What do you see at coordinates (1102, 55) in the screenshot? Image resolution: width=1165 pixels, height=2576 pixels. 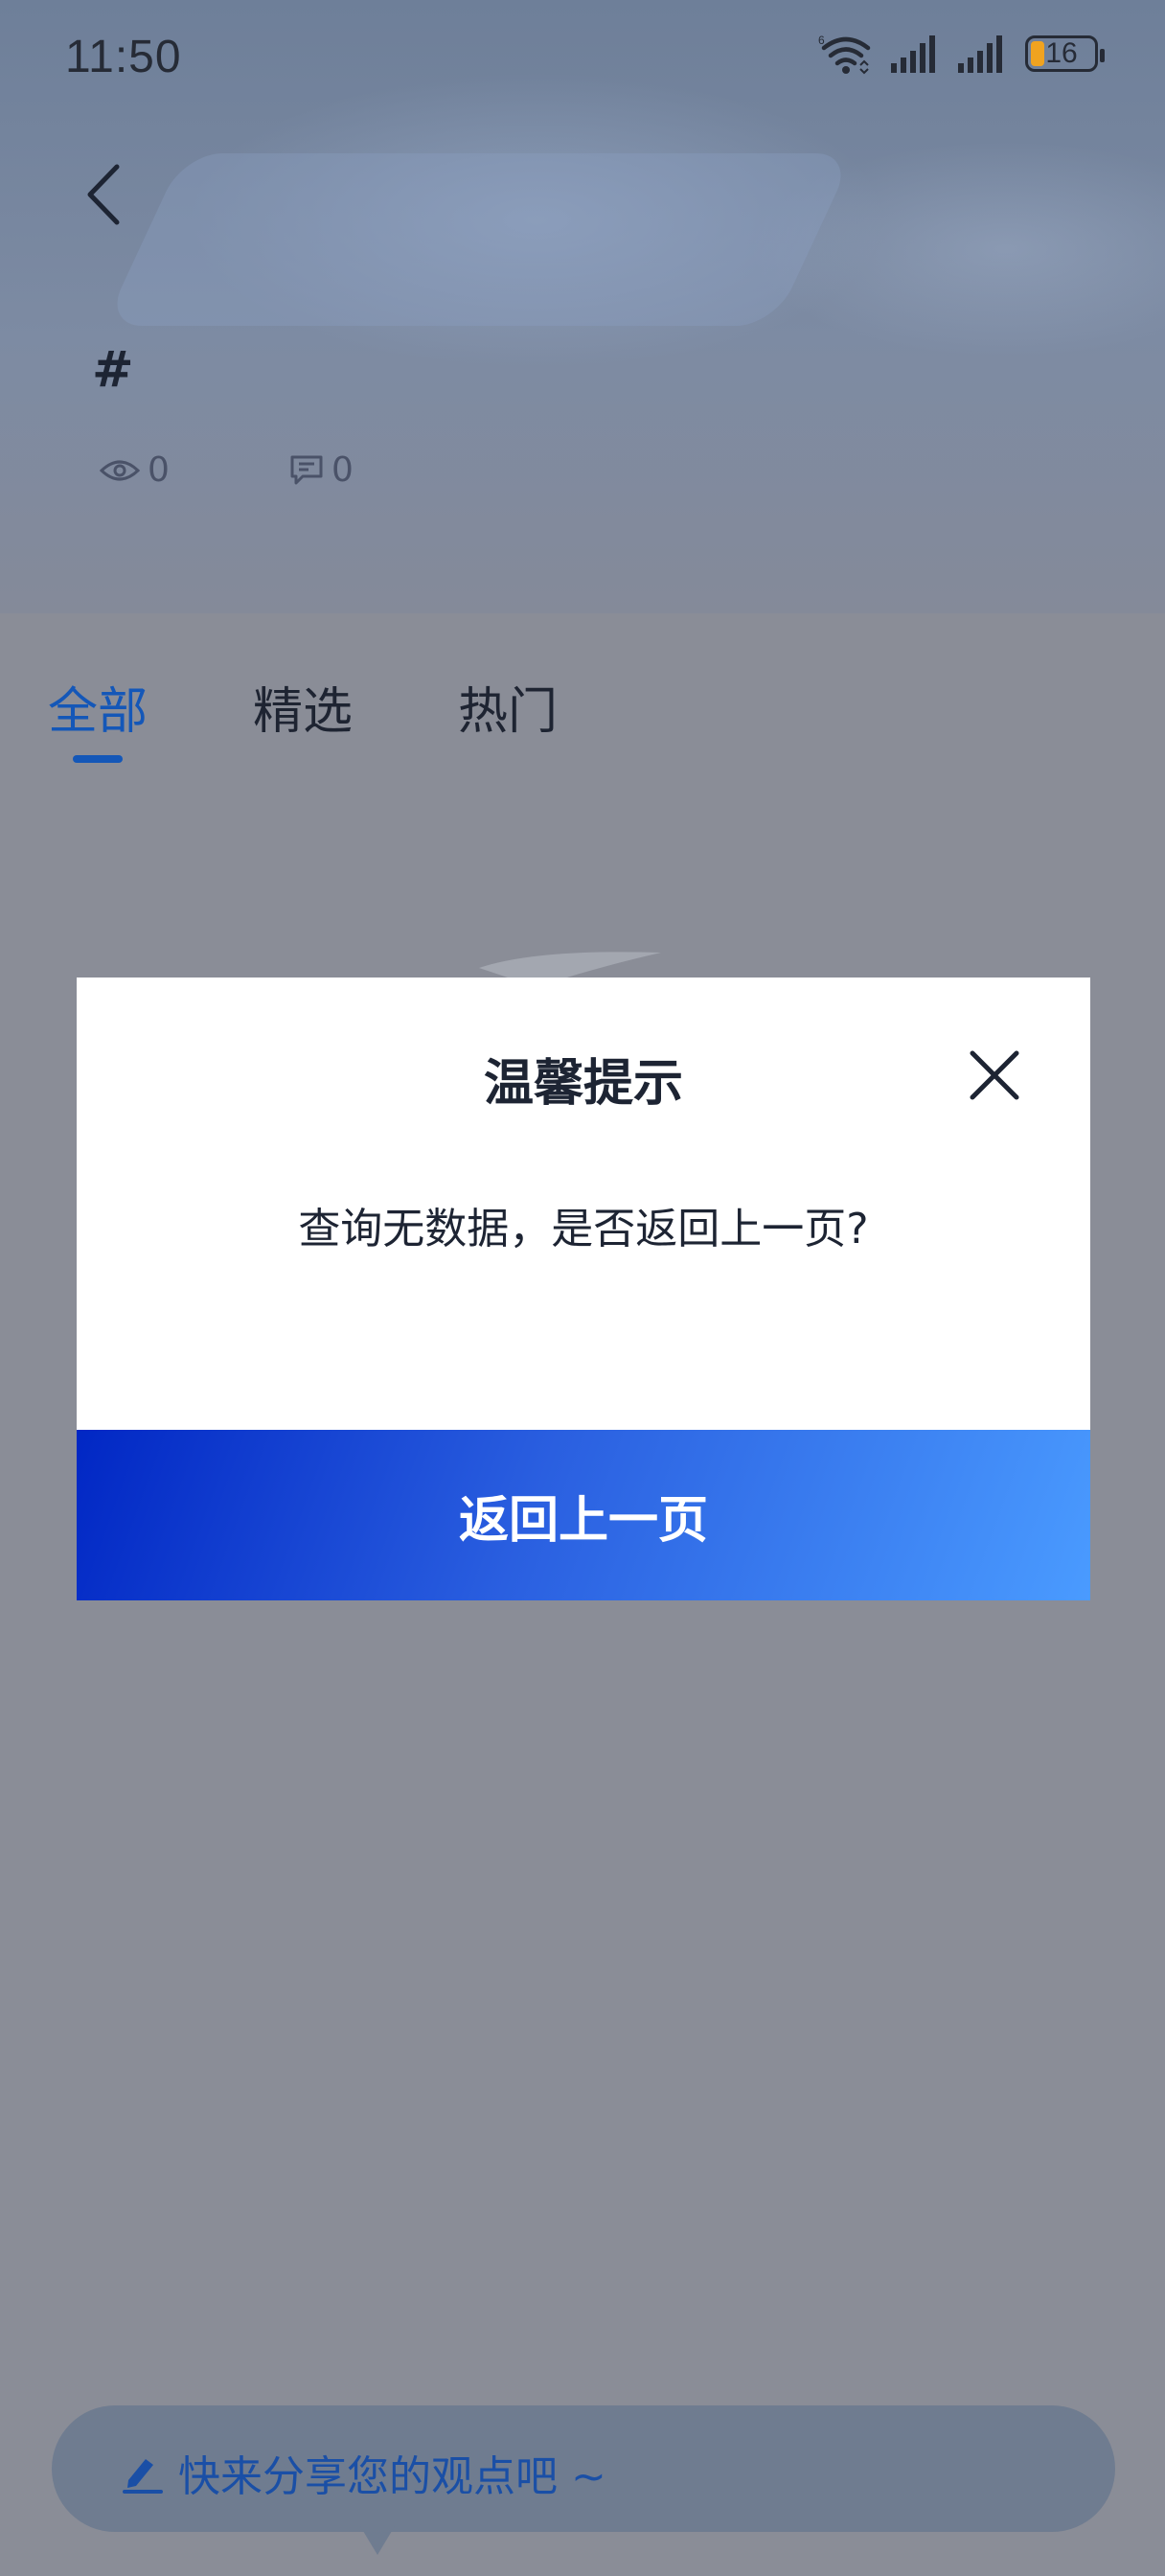 I see `battery-tip` at bounding box center [1102, 55].